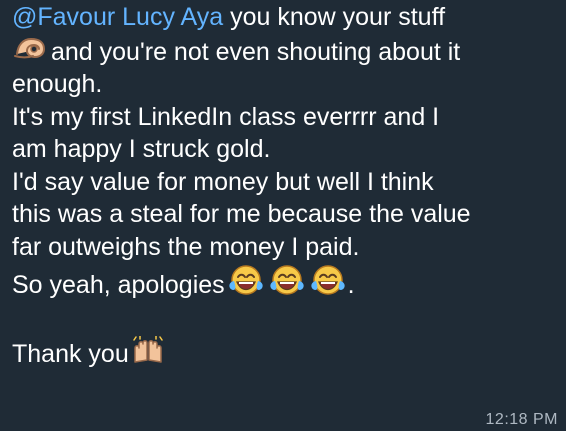  I want to click on message-line-9: So yeah, apologies ., so click(286, 282).